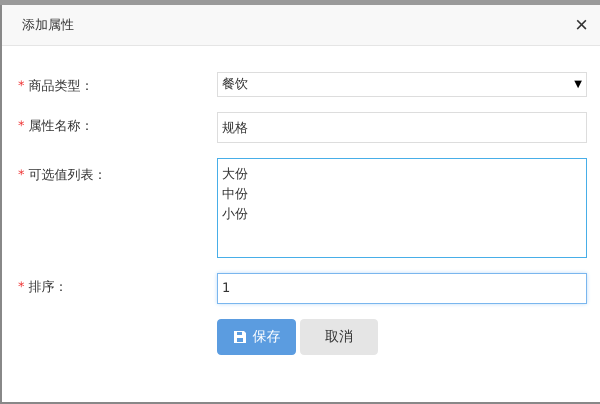 The width and height of the screenshot is (600, 404). What do you see at coordinates (61, 86) in the screenshot?
I see `field-label: 商品类型：` at bounding box center [61, 86].